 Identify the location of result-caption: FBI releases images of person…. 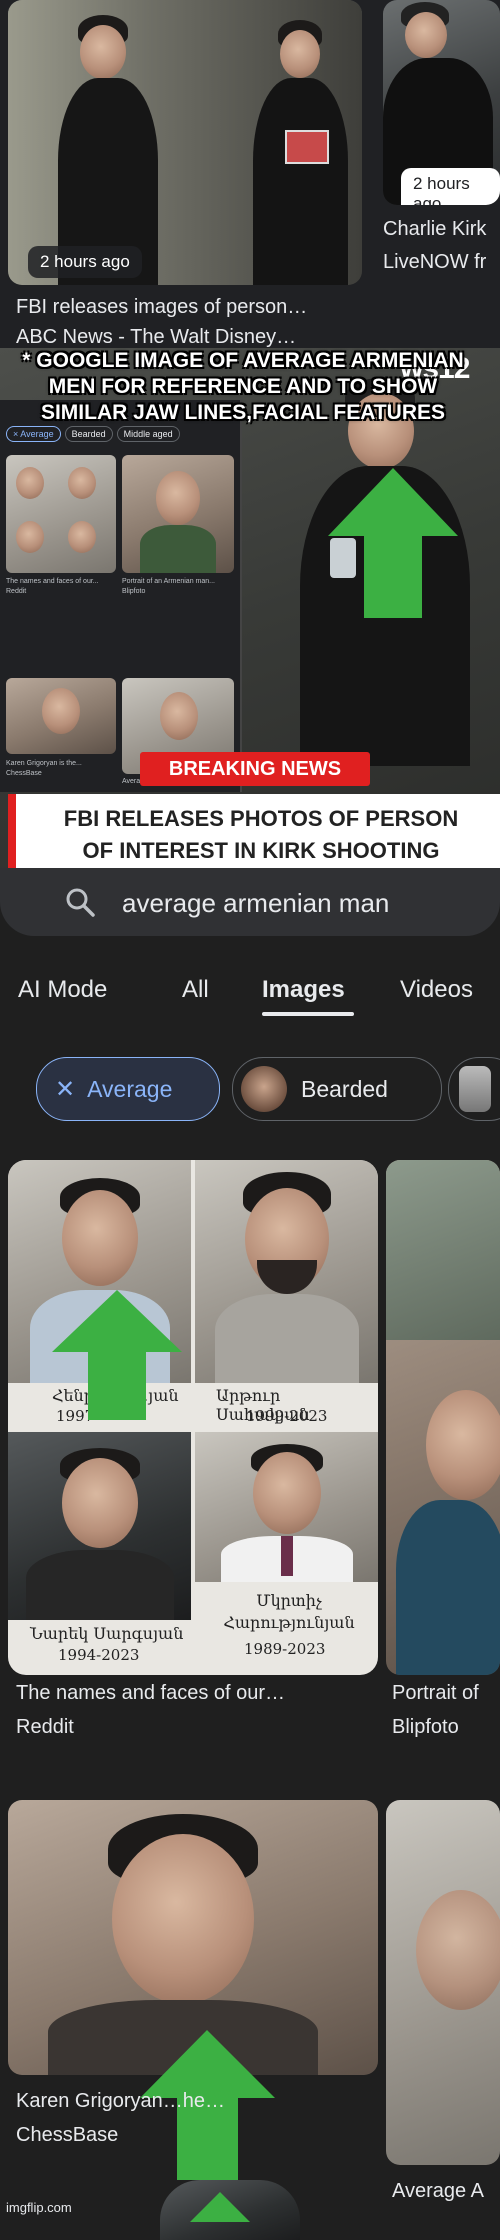
(161, 307).